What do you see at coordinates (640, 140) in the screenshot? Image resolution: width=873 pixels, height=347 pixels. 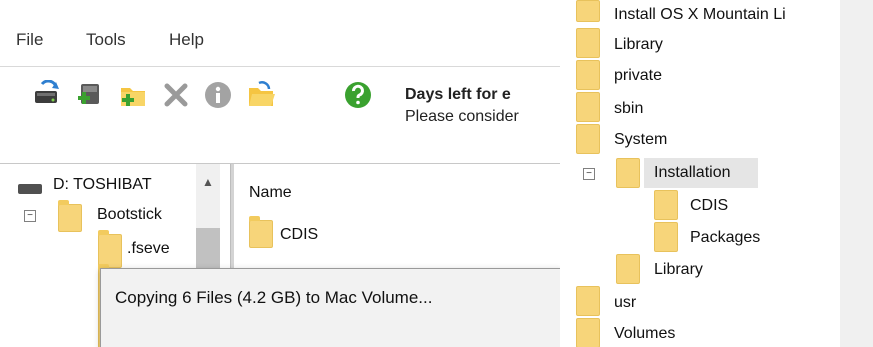 I see `right-tree-item: System` at bounding box center [640, 140].